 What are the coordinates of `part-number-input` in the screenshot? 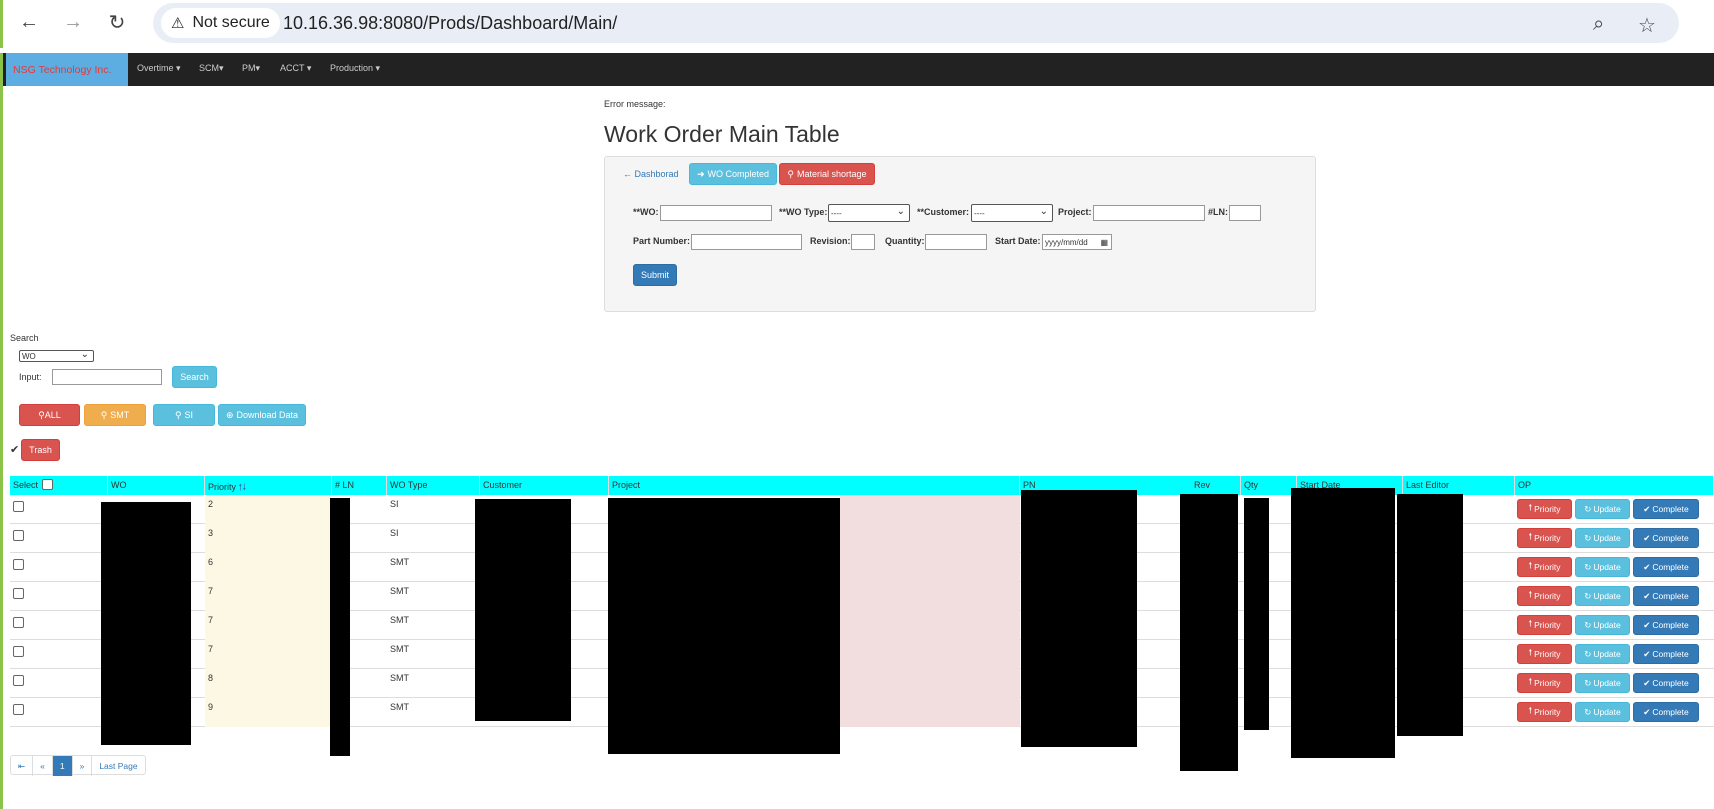 It's located at (746, 242).